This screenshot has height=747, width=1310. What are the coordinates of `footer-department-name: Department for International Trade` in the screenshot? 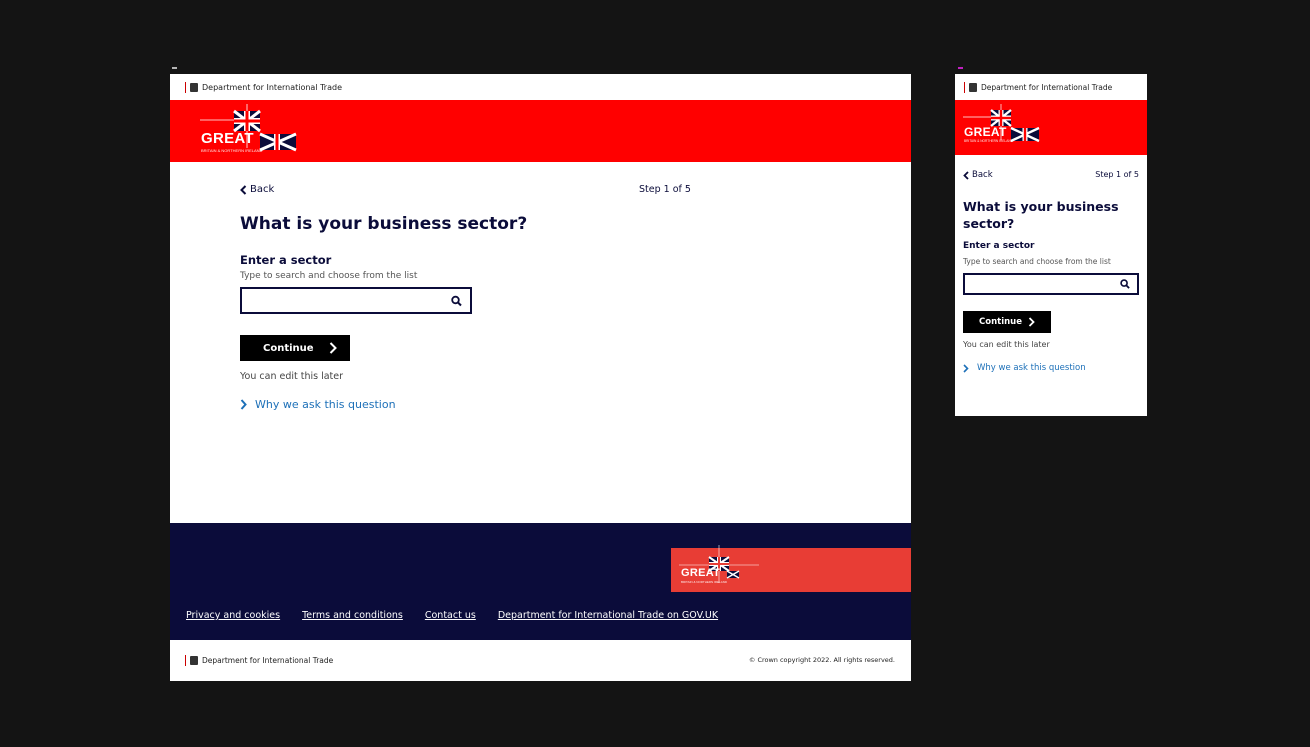 It's located at (268, 660).